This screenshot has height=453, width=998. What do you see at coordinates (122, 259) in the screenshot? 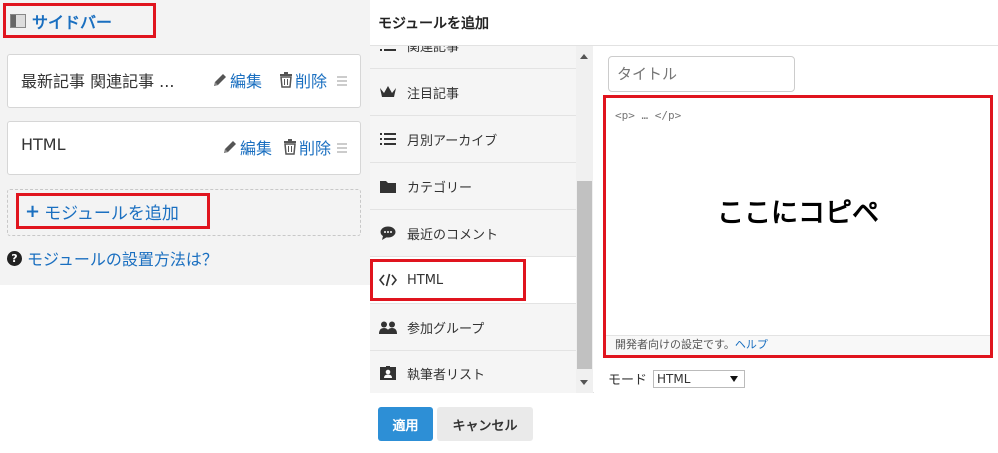
I see `howto-label: モジュールの設置方法は？` at bounding box center [122, 259].